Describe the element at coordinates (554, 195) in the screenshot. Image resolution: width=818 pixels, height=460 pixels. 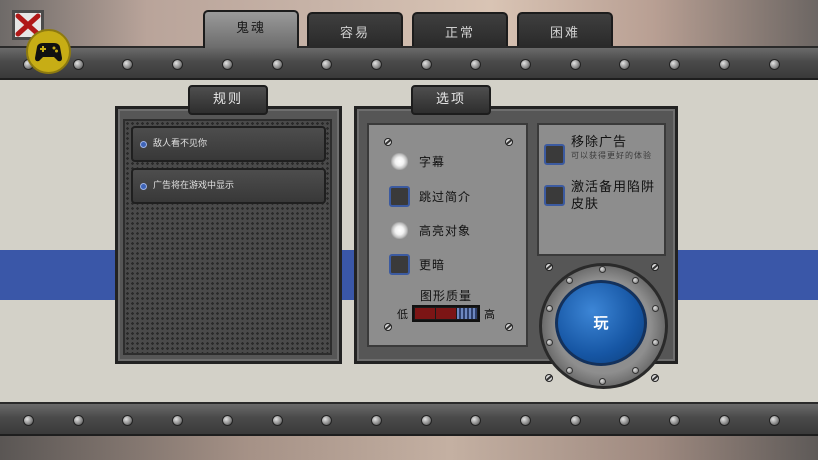
I see `backup-trap-checkbox` at that location.